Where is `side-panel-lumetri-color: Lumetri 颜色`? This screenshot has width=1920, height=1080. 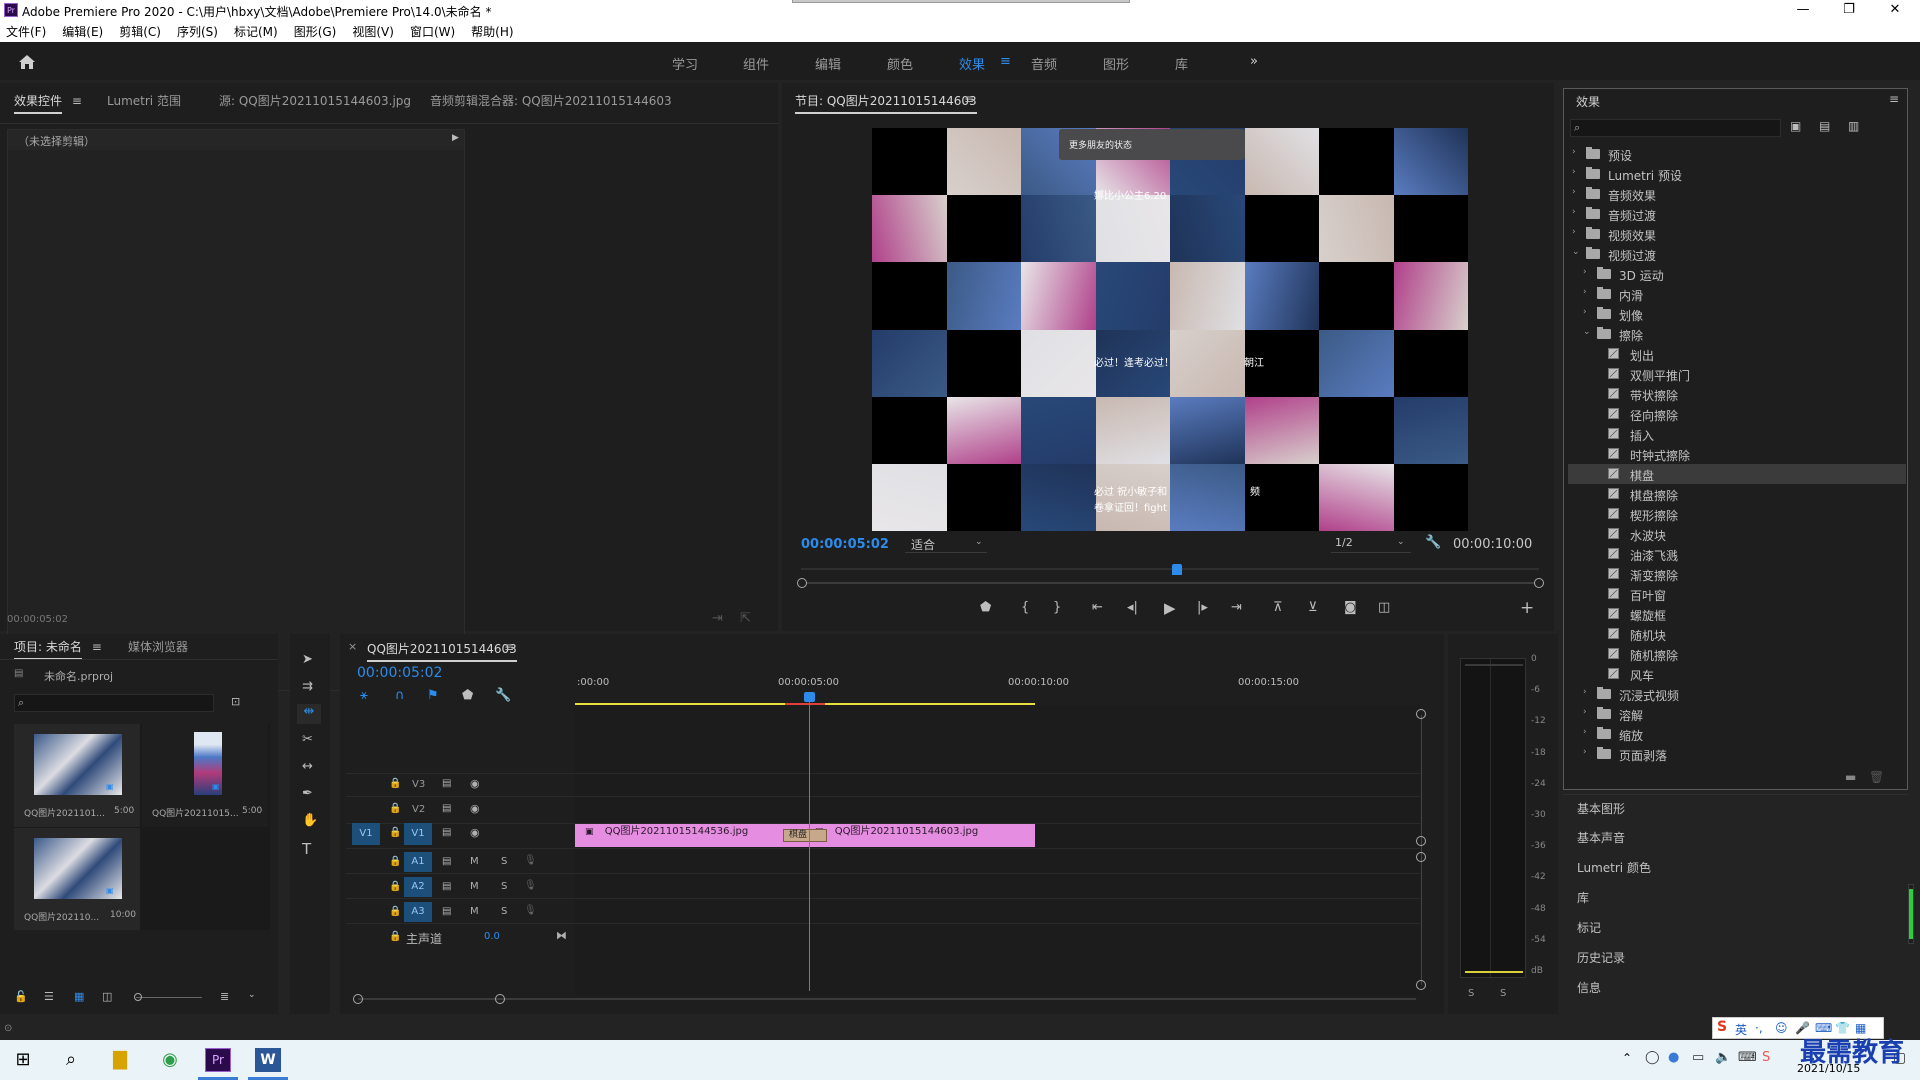 side-panel-lumetri-color: Lumetri 颜色 is located at coordinates (1614, 867).